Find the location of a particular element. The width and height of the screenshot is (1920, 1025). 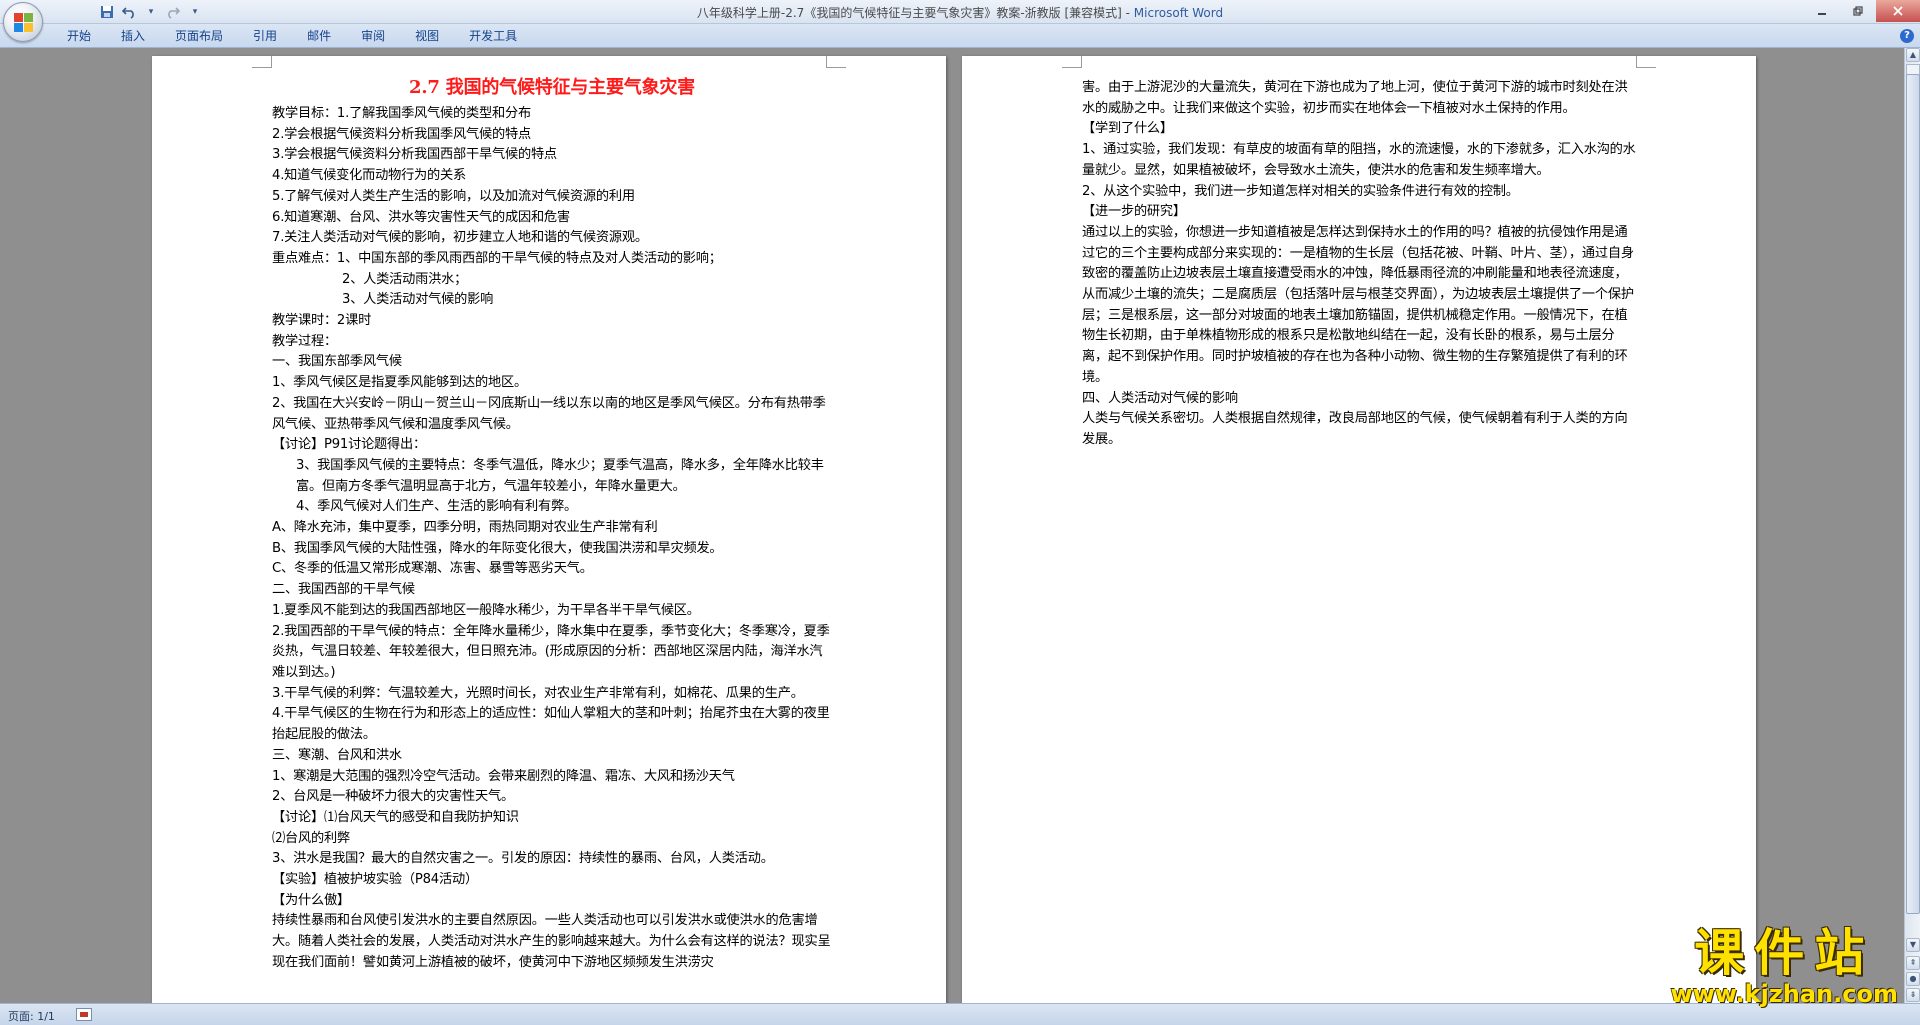

paragraph: 【实验】植被护坡实验（P84活动） is located at coordinates (552, 880).